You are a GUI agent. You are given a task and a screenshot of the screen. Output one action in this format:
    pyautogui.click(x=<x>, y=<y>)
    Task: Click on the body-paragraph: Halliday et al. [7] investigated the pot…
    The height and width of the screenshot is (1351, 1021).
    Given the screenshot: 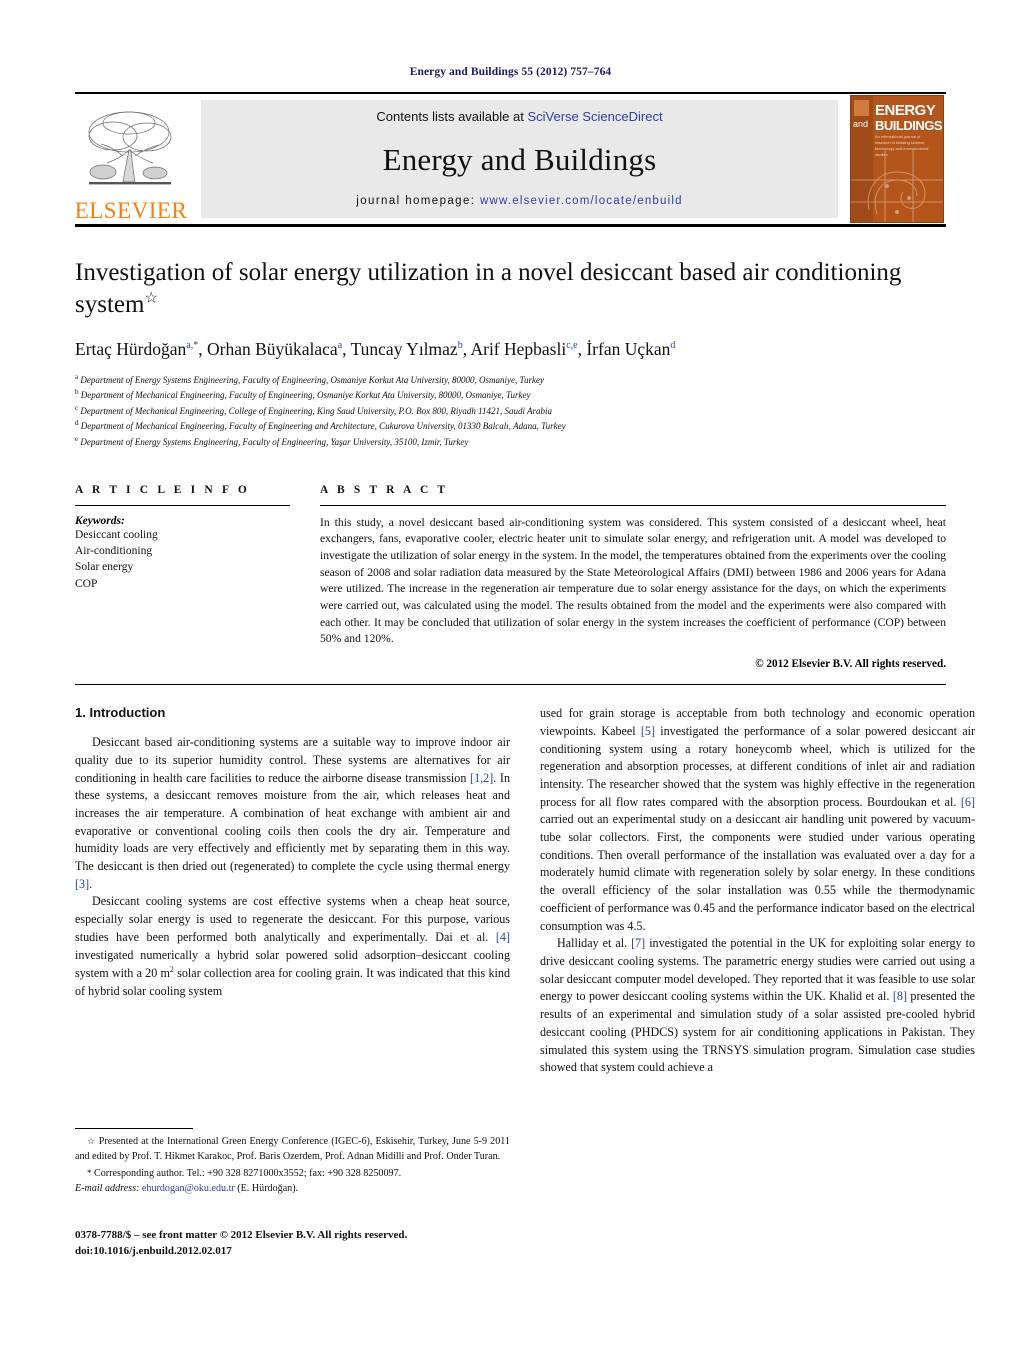 What is the action you would take?
    pyautogui.click(x=757, y=1005)
    